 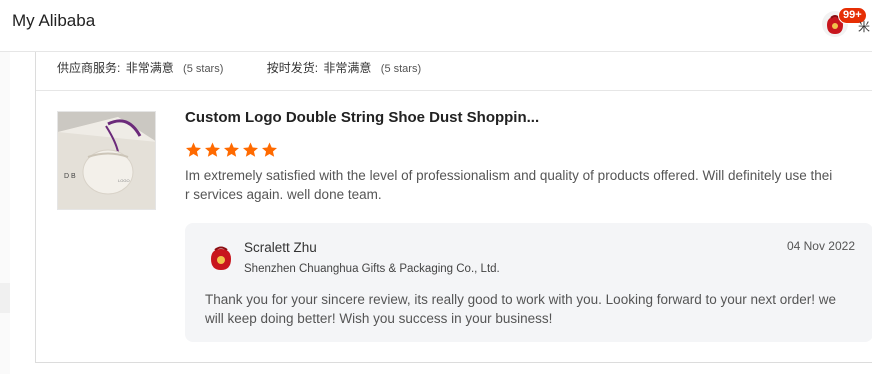 What do you see at coordinates (292, 68) in the screenshot?
I see `rating-label: 按时发货:` at bounding box center [292, 68].